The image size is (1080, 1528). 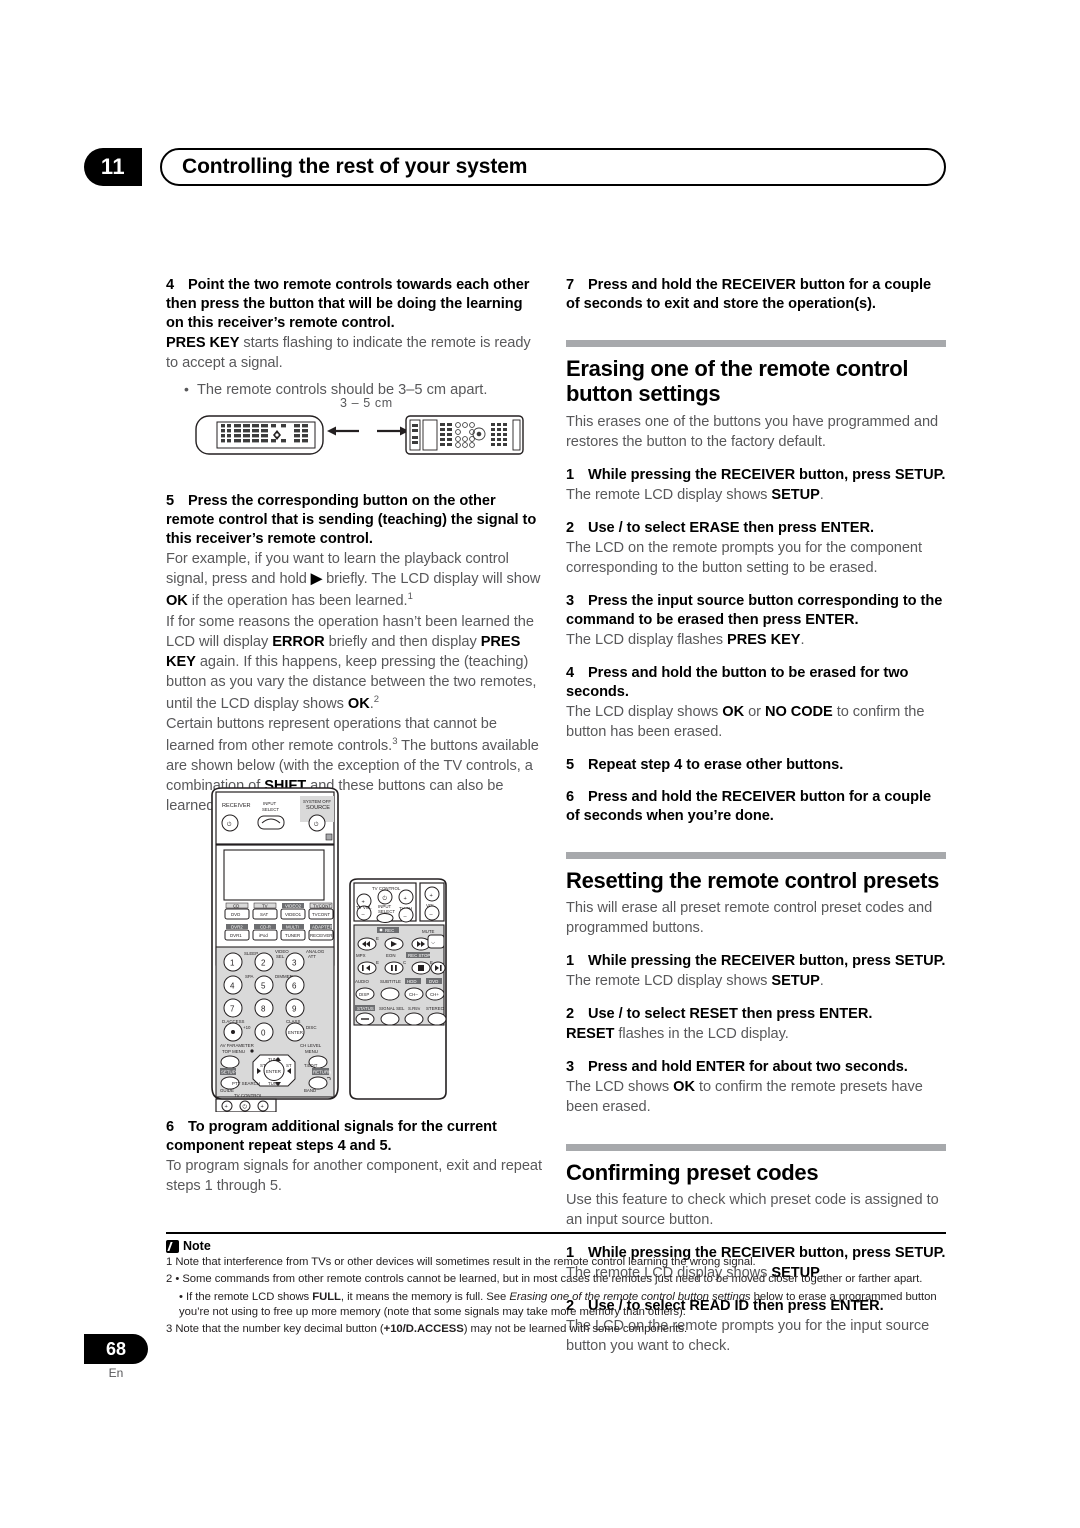 I want to click on distance-arrows, so click(x=368, y=431).